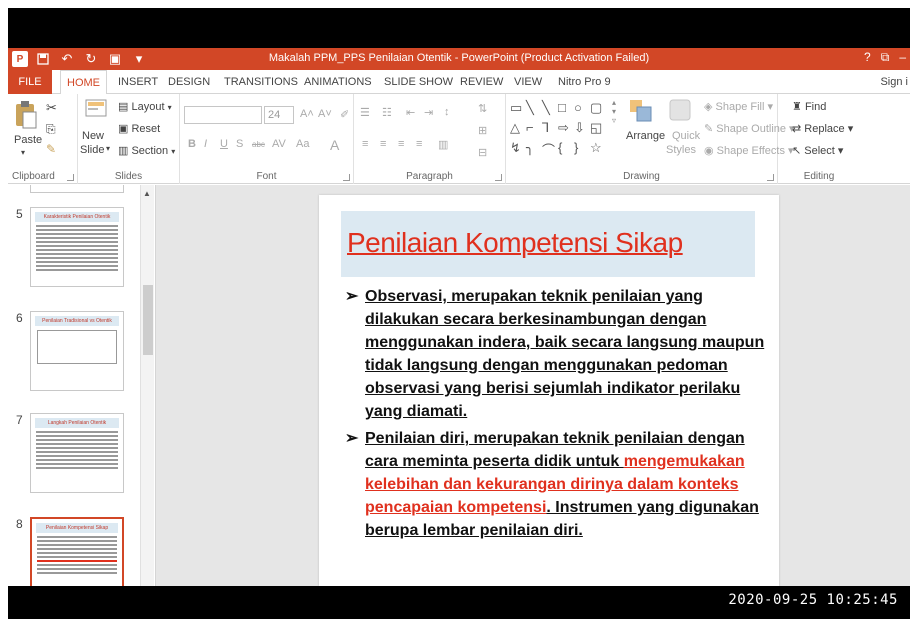 This screenshot has height=619, width=910. Describe the element at coordinates (19, 214) in the screenshot. I see `slide-number: 5` at that location.